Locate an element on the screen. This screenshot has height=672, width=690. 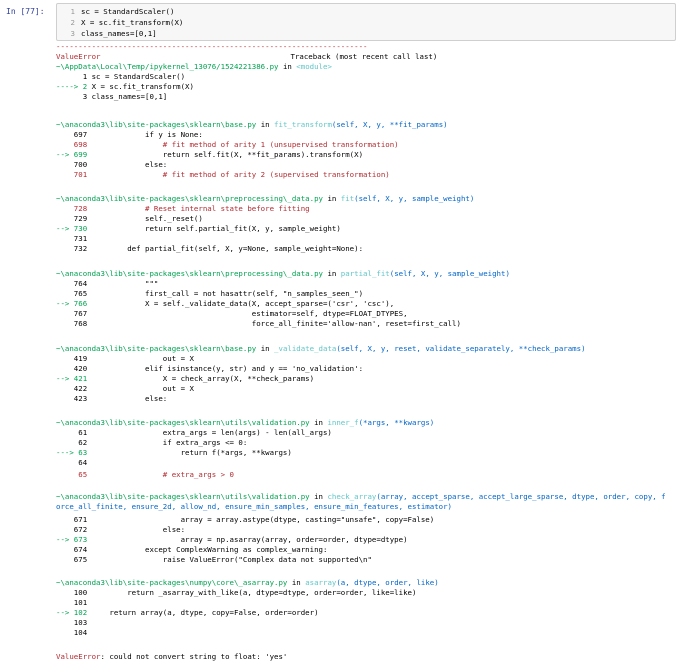
code-line: 419 out = X is located at coordinates (125, 358).